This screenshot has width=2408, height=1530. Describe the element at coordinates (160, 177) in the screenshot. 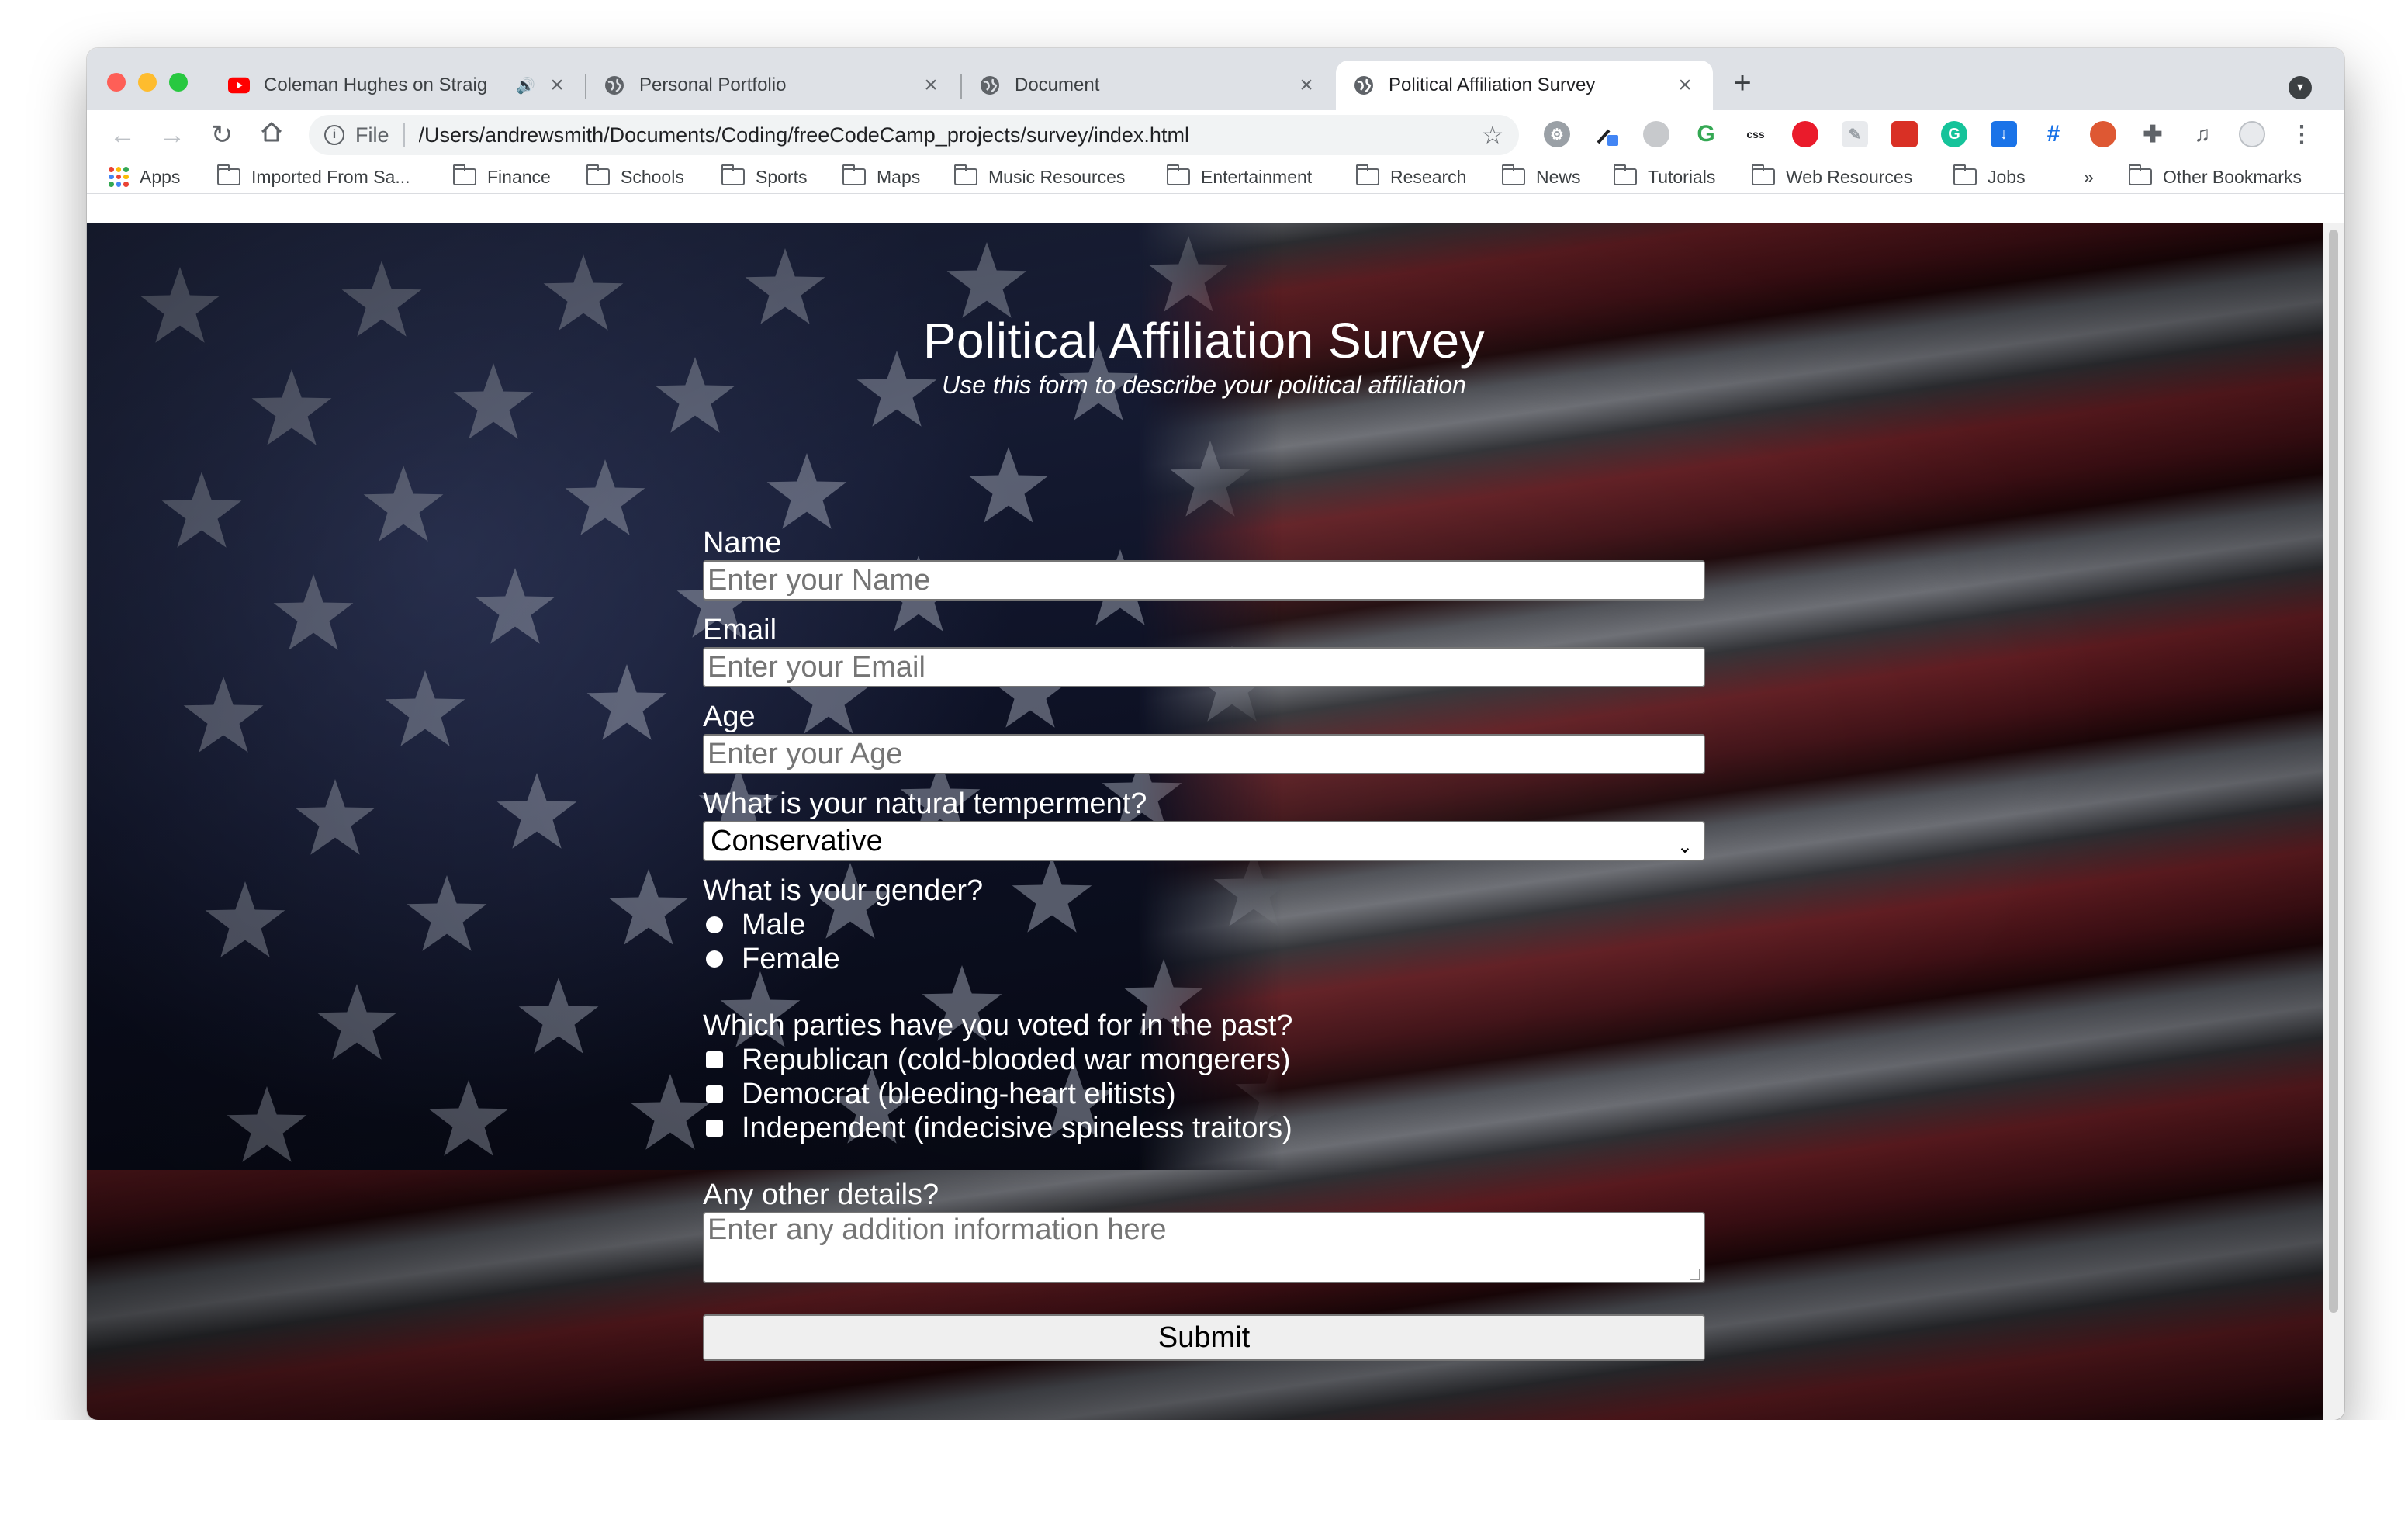

I see `bookmark-label: Apps` at that location.